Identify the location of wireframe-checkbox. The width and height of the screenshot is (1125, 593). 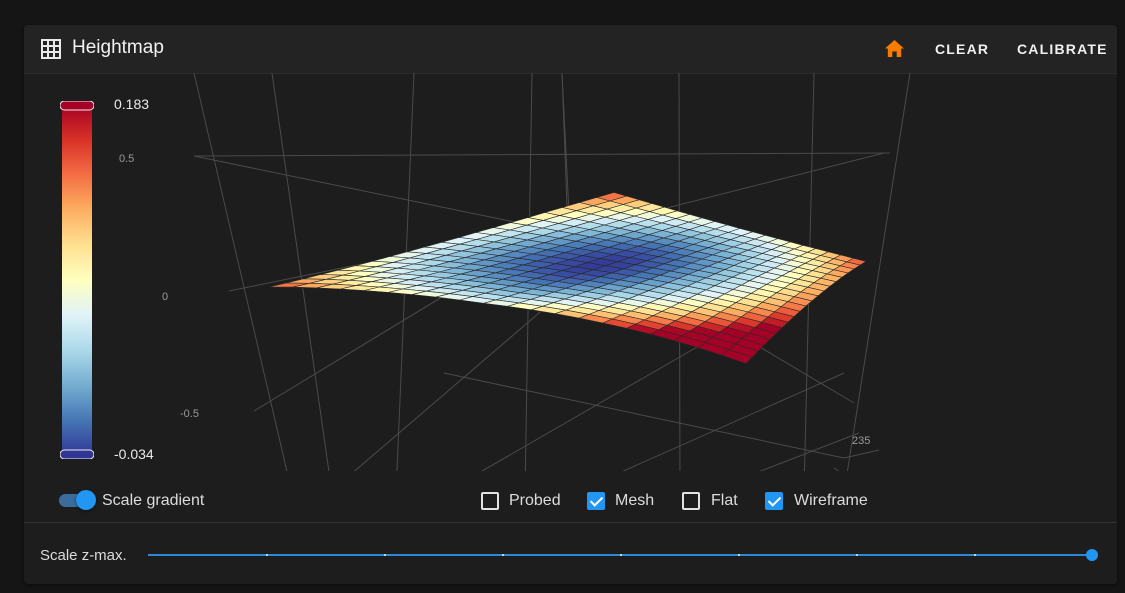
(774, 501).